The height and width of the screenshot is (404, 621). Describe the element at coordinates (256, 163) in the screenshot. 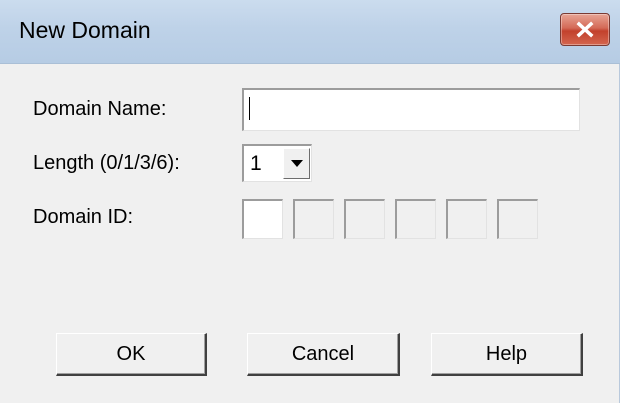

I see `length-selected-value: 1` at that location.